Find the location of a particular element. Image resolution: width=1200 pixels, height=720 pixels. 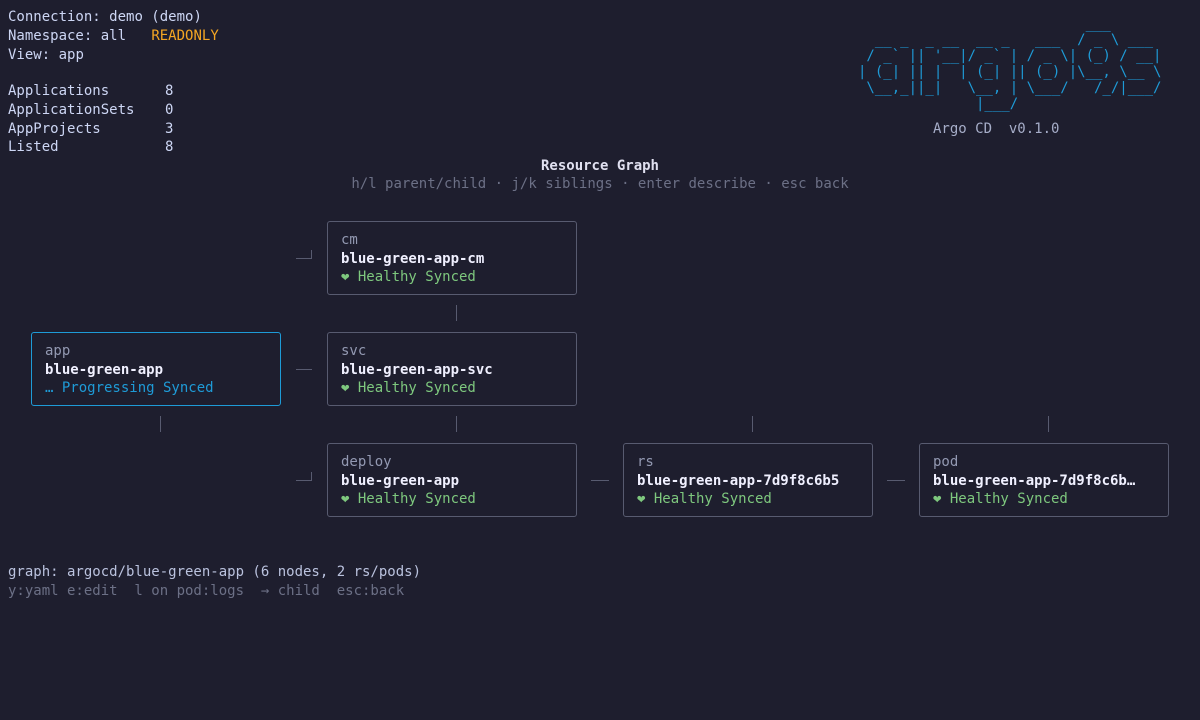

stat-label: Applications is located at coordinates (59, 91).